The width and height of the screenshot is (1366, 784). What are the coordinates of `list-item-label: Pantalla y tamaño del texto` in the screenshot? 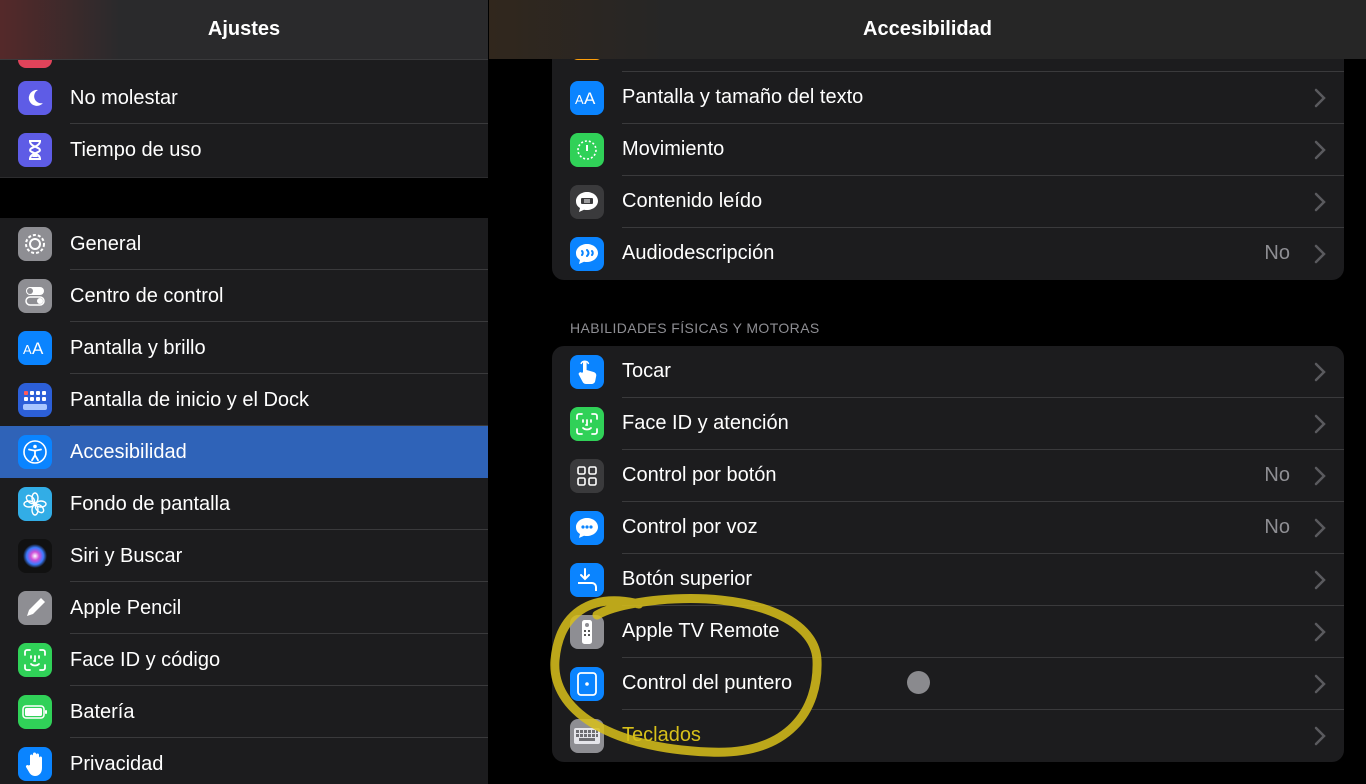 It's located at (743, 97).